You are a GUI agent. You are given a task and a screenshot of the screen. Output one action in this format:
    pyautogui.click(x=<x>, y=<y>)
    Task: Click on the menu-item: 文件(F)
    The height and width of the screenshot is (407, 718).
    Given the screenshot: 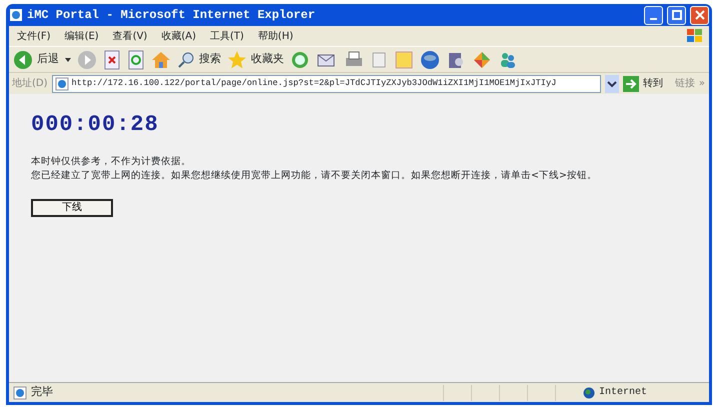 What is the action you would take?
    pyautogui.click(x=34, y=36)
    